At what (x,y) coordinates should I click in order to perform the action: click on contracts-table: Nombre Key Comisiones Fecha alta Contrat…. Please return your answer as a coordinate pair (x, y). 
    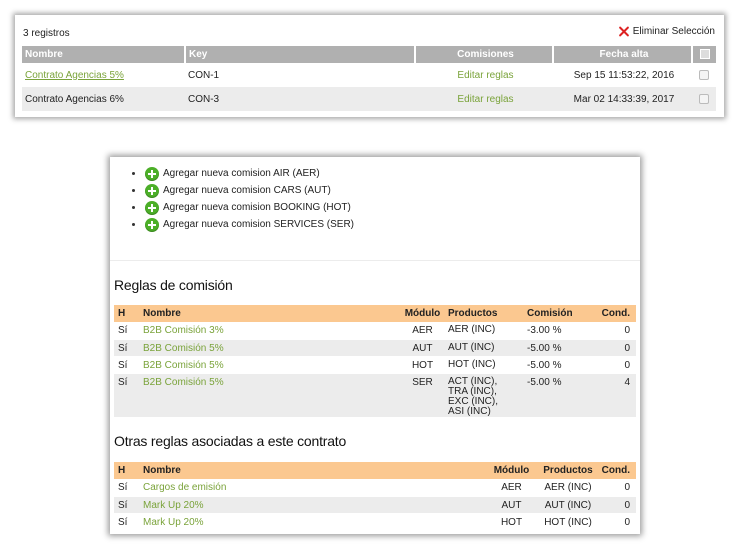
    Looking at the image, I should click on (369, 78).